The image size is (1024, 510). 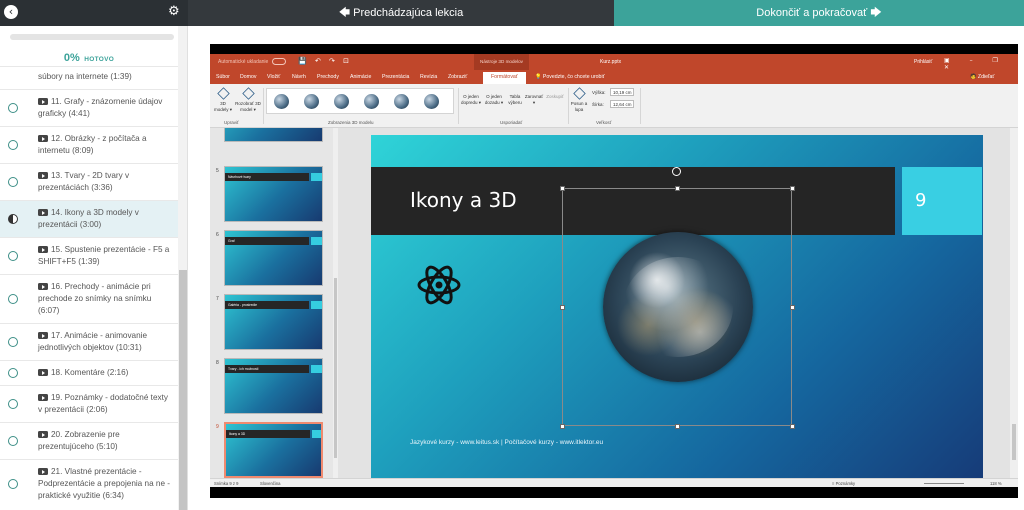 What do you see at coordinates (273, 77) in the screenshot?
I see `ribbon-tab: Vložiť` at bounding box center [273, 77].